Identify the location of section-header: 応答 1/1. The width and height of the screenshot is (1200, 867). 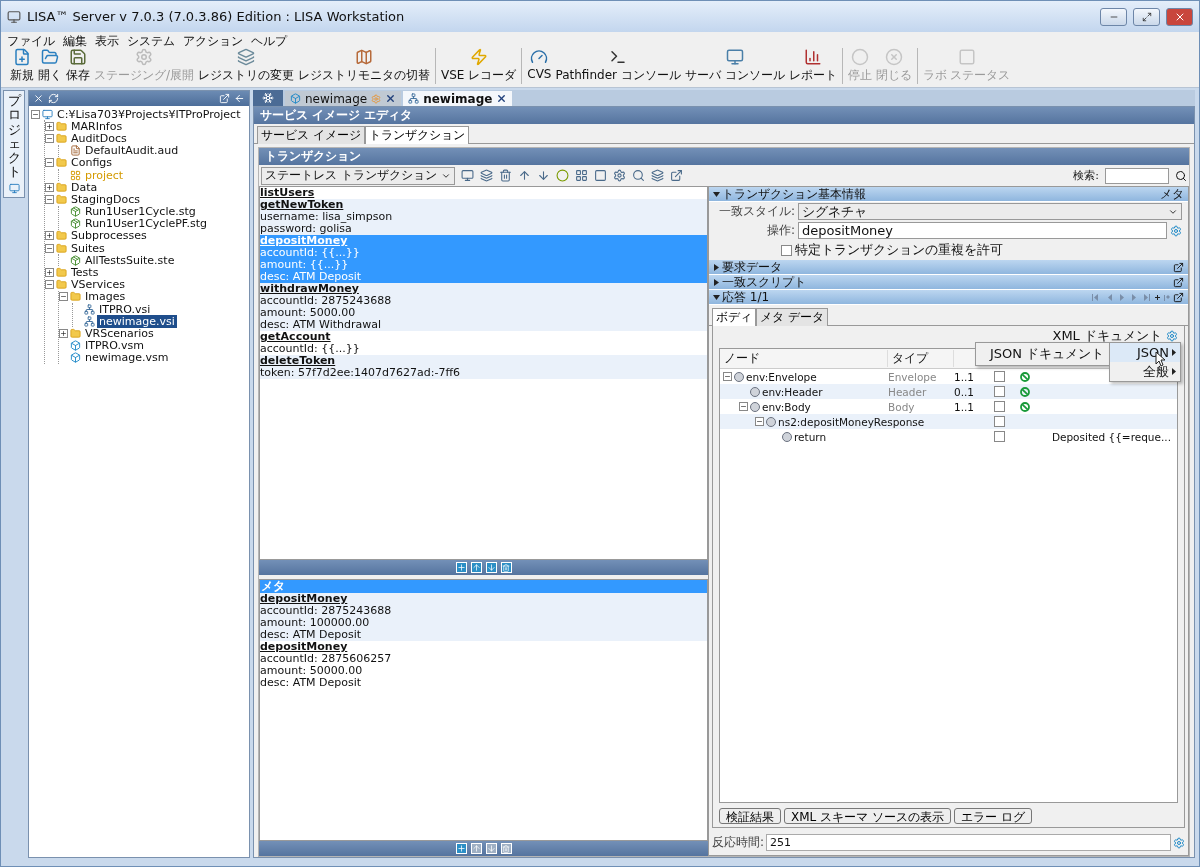
(948, 297).